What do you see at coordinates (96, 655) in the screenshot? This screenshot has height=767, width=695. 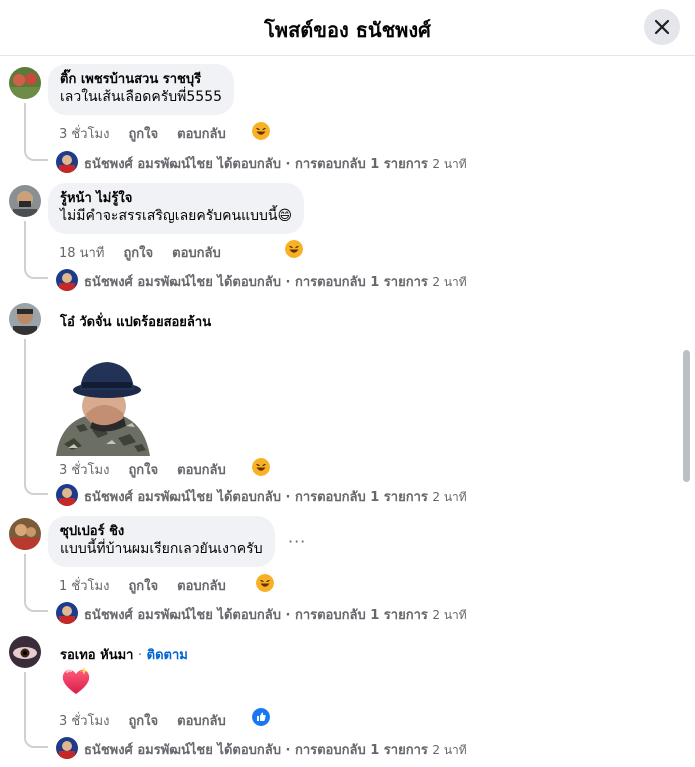 I see `commenter-name: รอเทอ หันมา` at bounding box center [96, 655].